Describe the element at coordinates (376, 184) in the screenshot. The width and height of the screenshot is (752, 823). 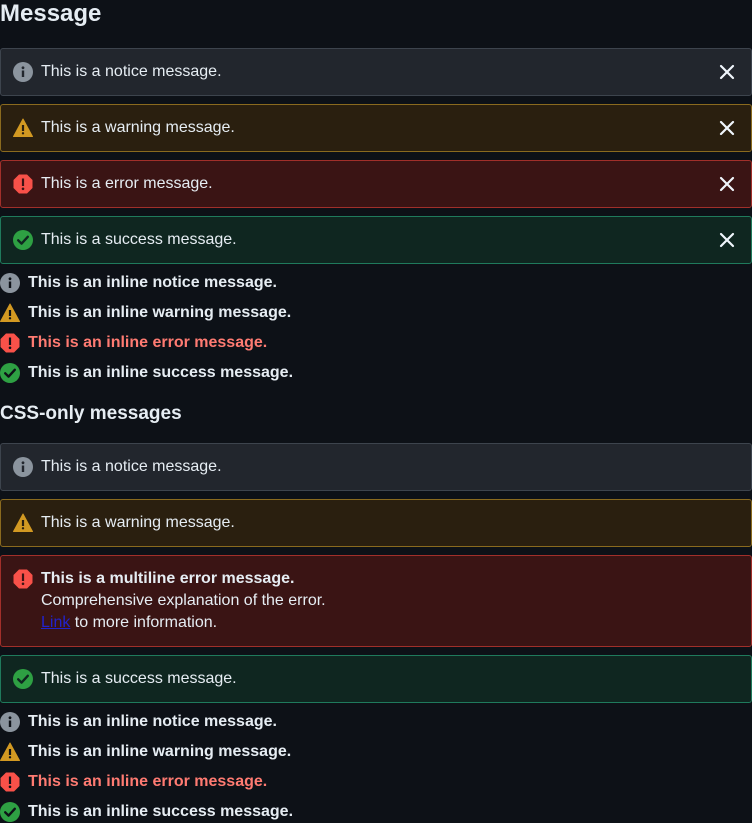
I see `error-message: This is a error message.` at that location.